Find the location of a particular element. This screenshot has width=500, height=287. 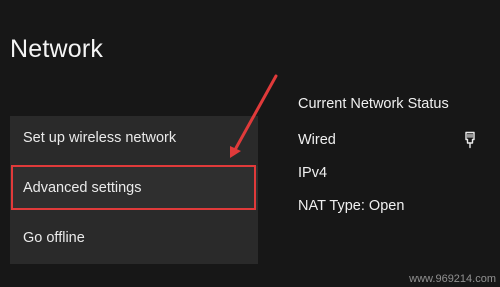

advanced-settings-item: Advanced settings is located at coordinates (134, 188).